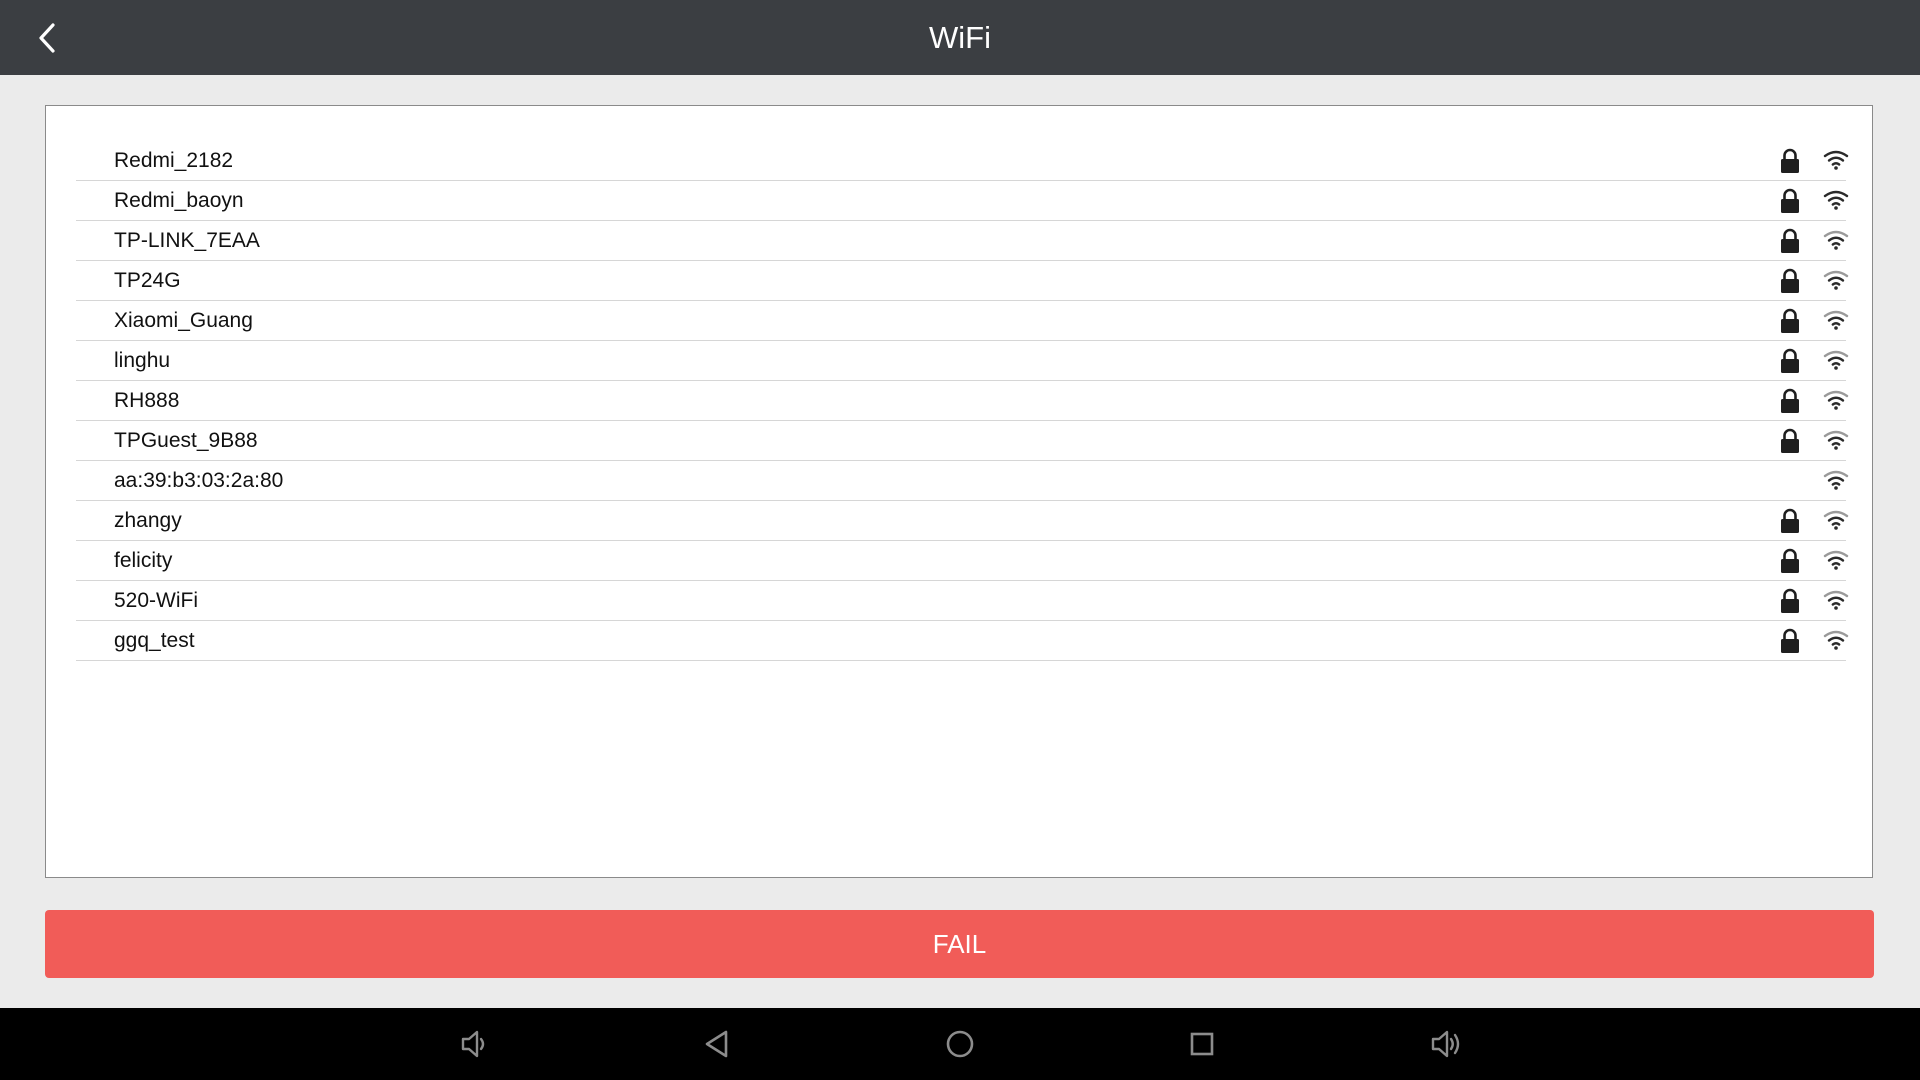  Describe the element at coordinates (962, 641) in the screenshot. I see `wifi-network-row: ggq_test` at that location.